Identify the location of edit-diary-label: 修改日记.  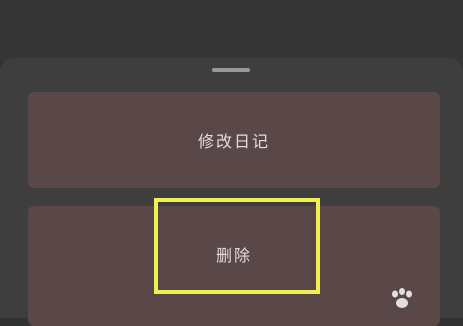
(233, 141).